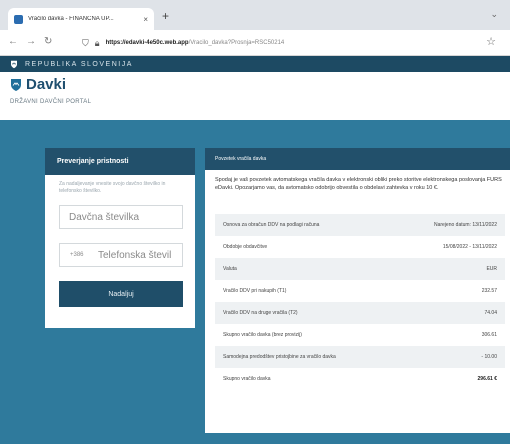 This screenshot has width=510, height=444. What do you see at coordinates (104, 217) in the screenshot?
I see `tax-number-placeholder: Davčna številka` at bounding box center [104, 217].